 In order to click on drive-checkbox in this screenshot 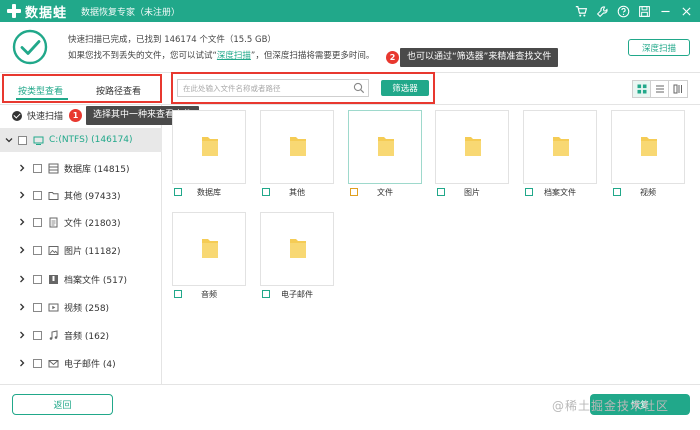, I will do `click(22, 140)`.